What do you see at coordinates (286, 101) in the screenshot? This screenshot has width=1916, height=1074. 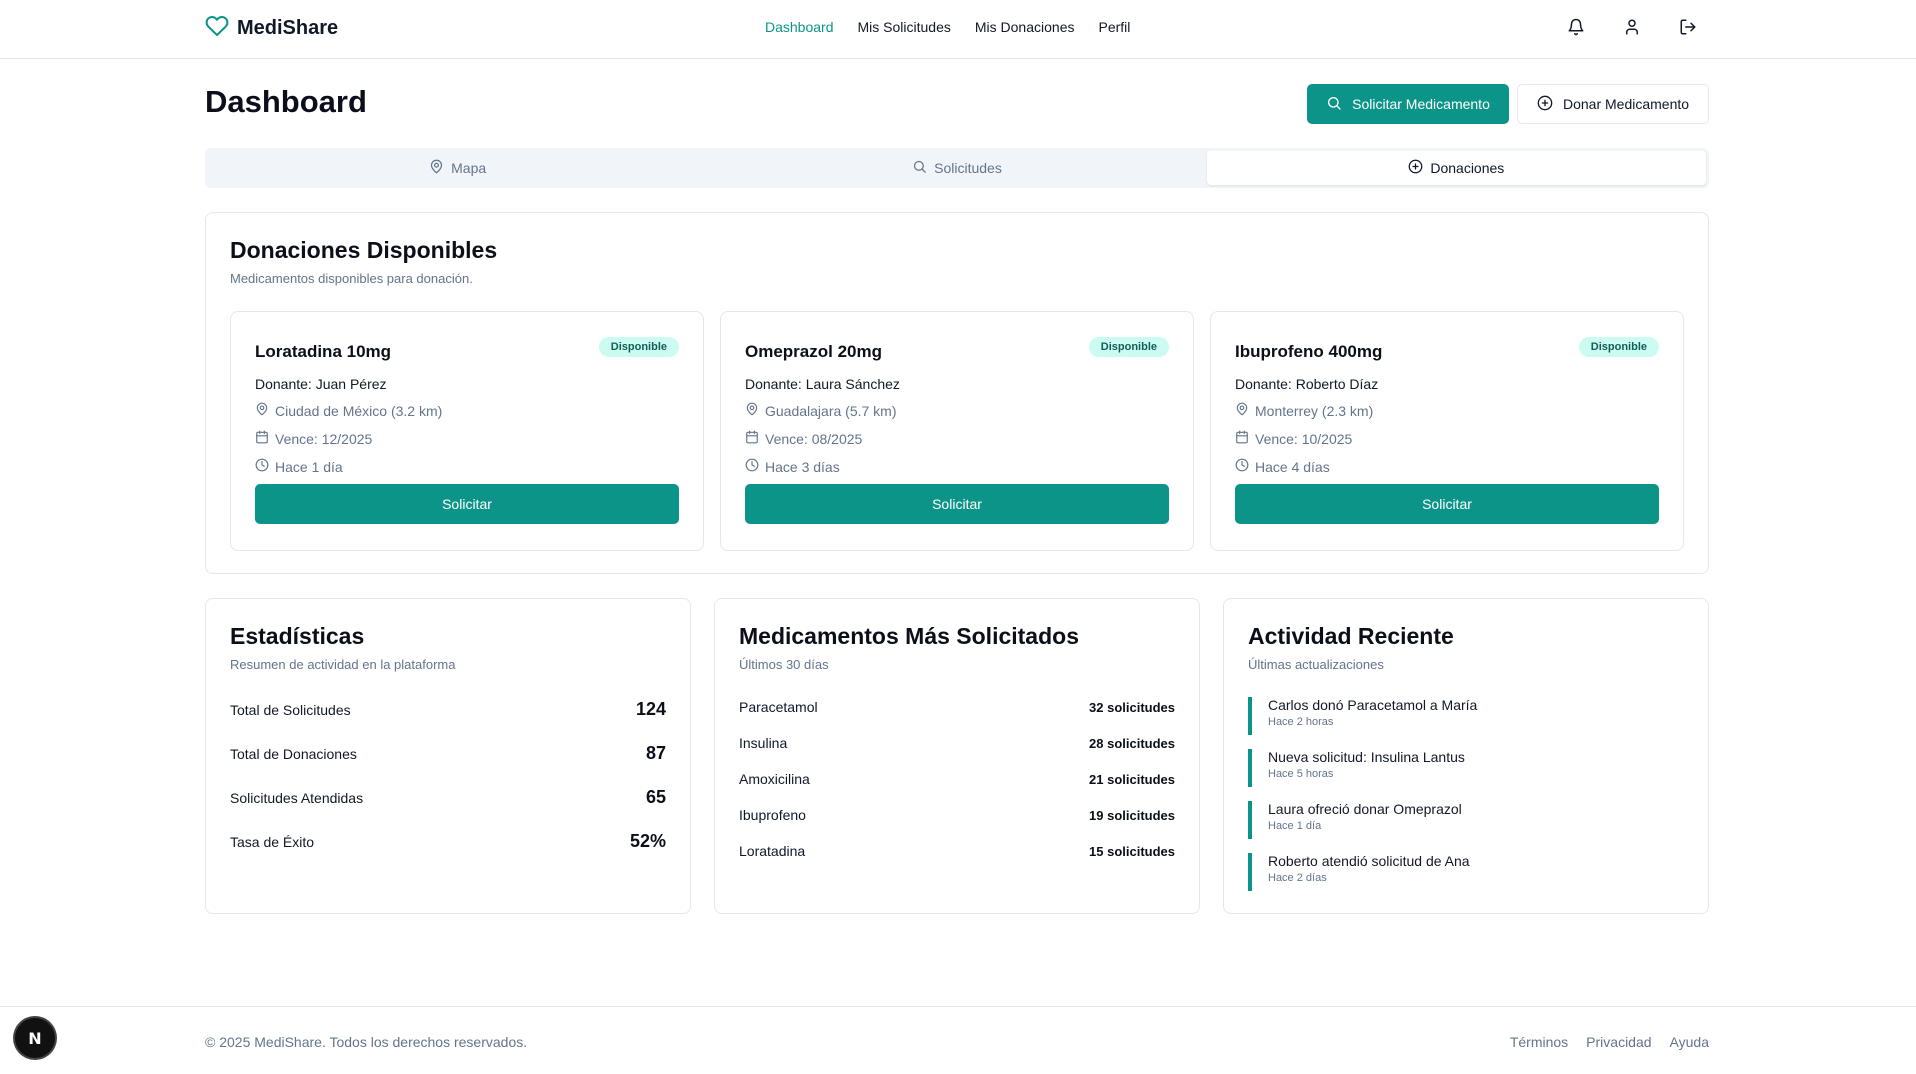 I see `page-title: Dashboard` at bounding box center [286, 101].